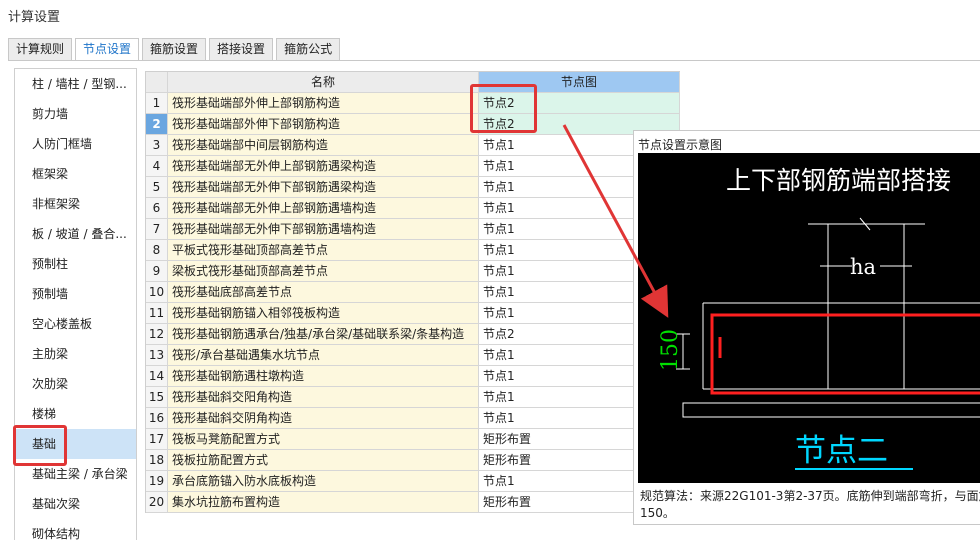 Image resolution: width=980 pixels, height=540 pixels. I want to click on header-index-cell, so click(157, 82).